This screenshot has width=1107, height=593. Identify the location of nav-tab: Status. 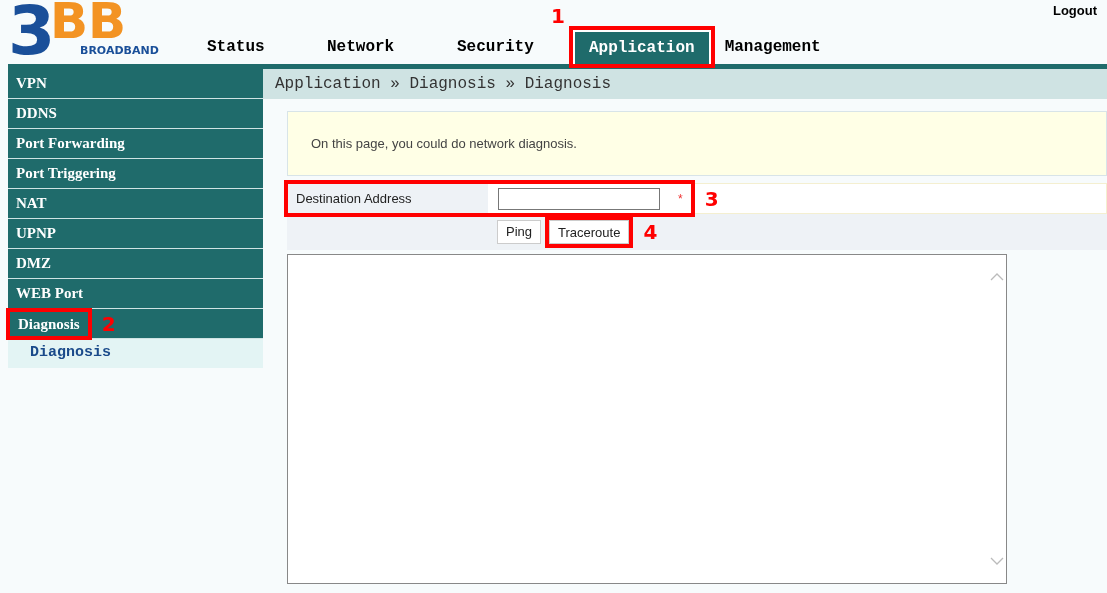
(253, 47).